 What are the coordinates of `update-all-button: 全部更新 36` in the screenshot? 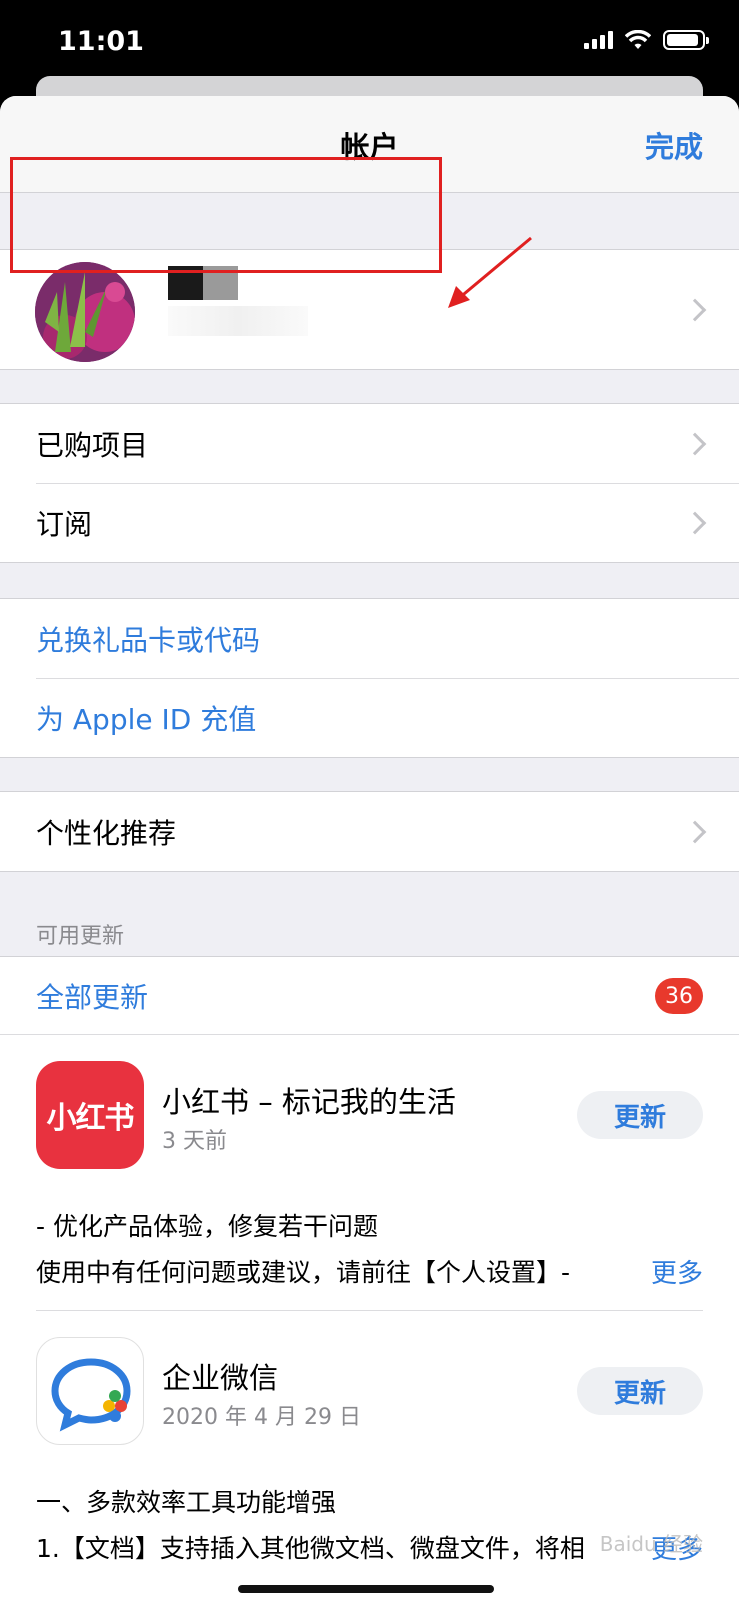 It's located at (369, 996).